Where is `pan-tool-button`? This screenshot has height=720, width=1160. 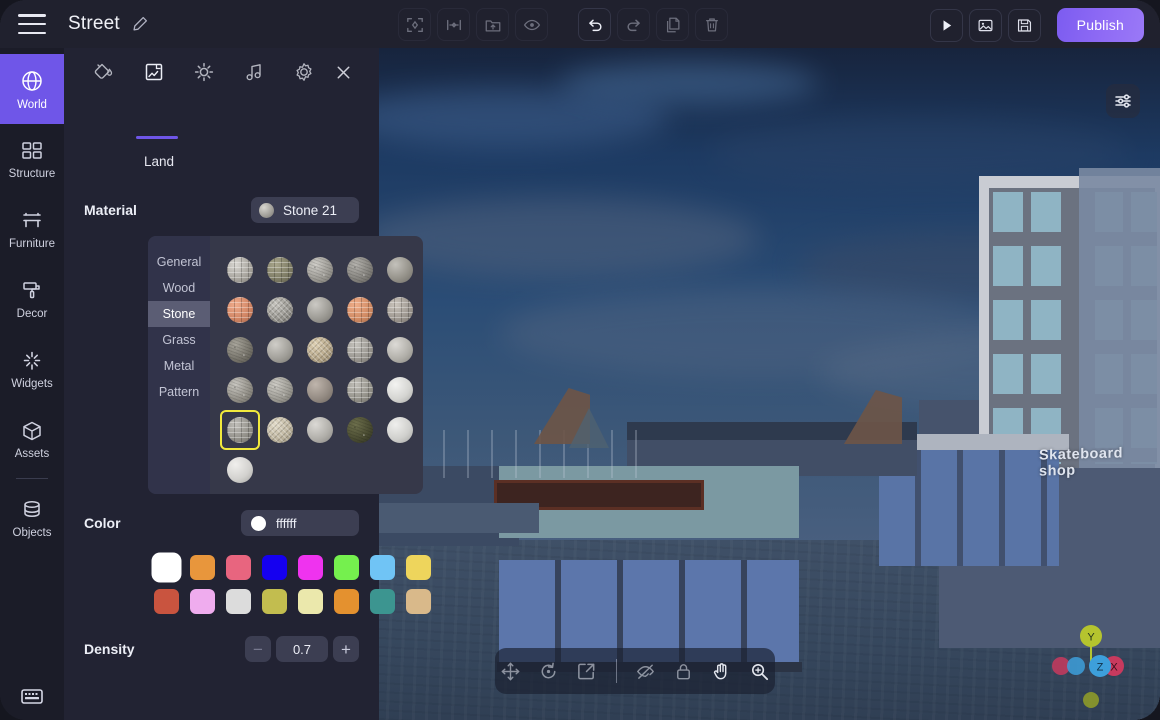
pan-tool-button is located at coordinates (722, 671).